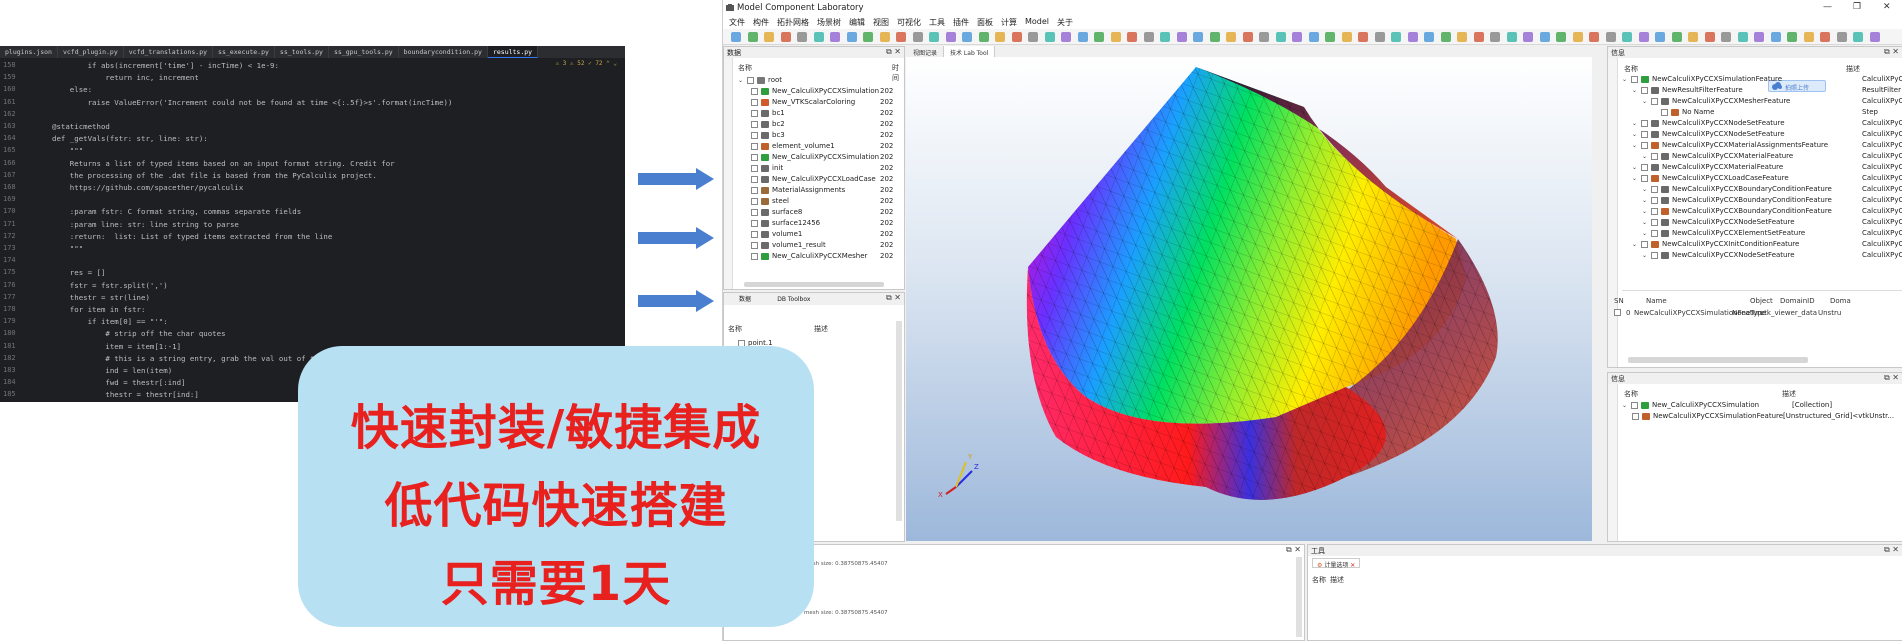 The width and height of the screenshot is (1902, 641). Describe the element at coordinates (881, 22) in the screenshot. I see `menu-view: 视图` at that location.